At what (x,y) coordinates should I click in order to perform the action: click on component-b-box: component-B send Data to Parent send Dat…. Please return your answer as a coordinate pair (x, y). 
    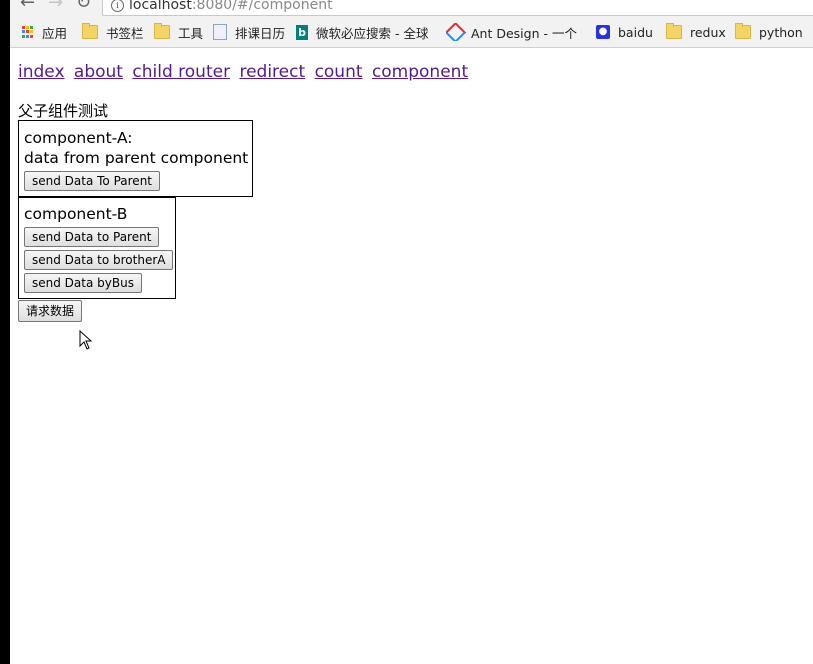
    Looking at the image, I should click on (97, 248).